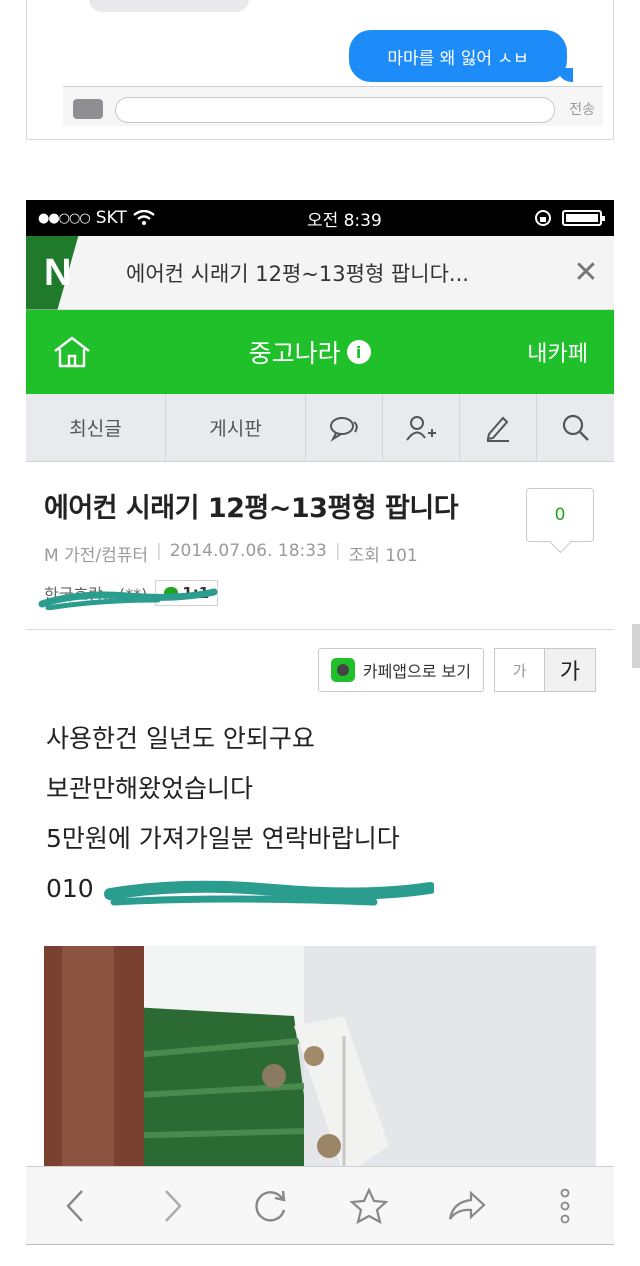 This screenshot has width=640, height=1266. I want to click on close-icon: ✕, so click(586, 272).